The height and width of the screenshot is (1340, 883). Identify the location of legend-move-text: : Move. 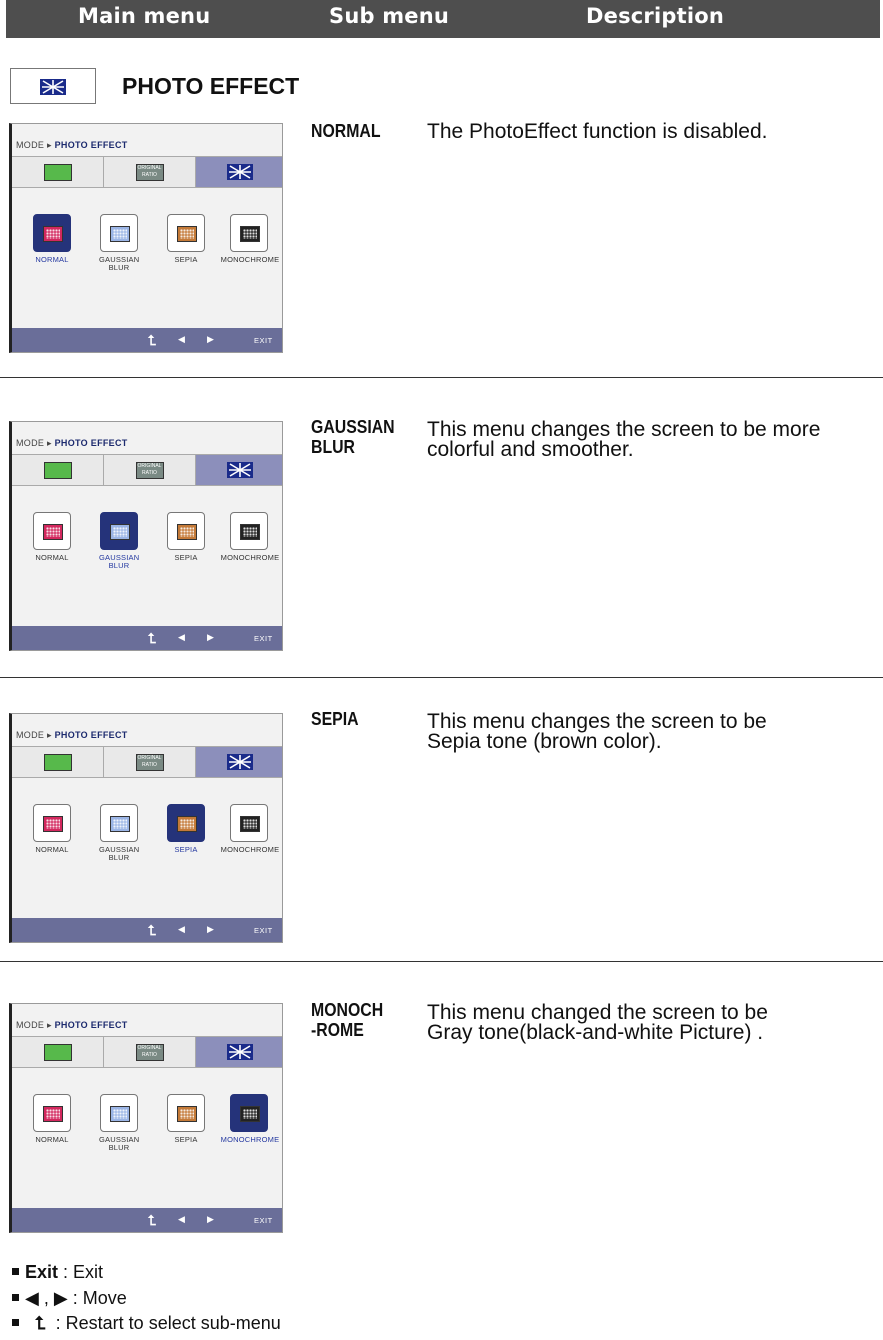
(99, 1298).